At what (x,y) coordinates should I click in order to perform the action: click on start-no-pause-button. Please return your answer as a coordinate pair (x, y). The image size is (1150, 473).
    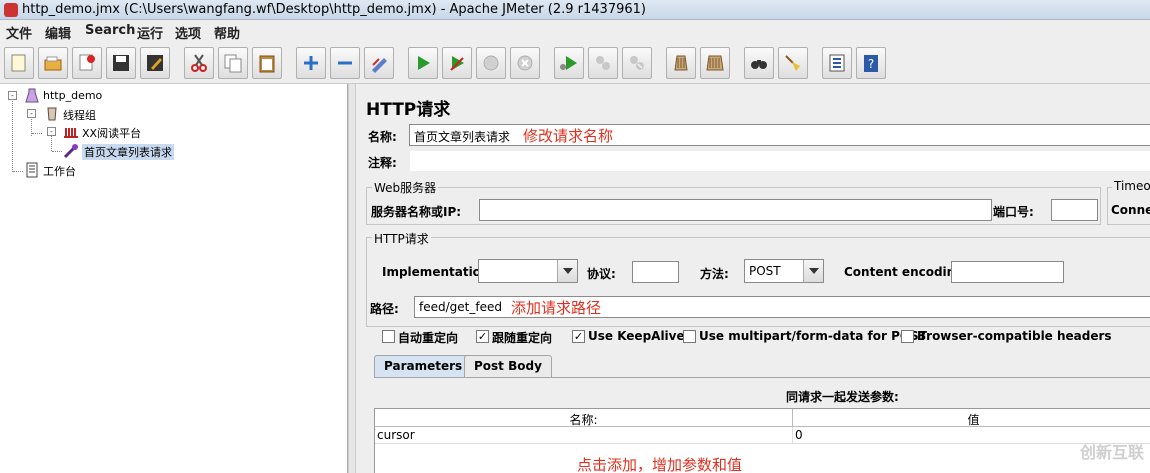
    Looking at the image, I should click on (457, 63).